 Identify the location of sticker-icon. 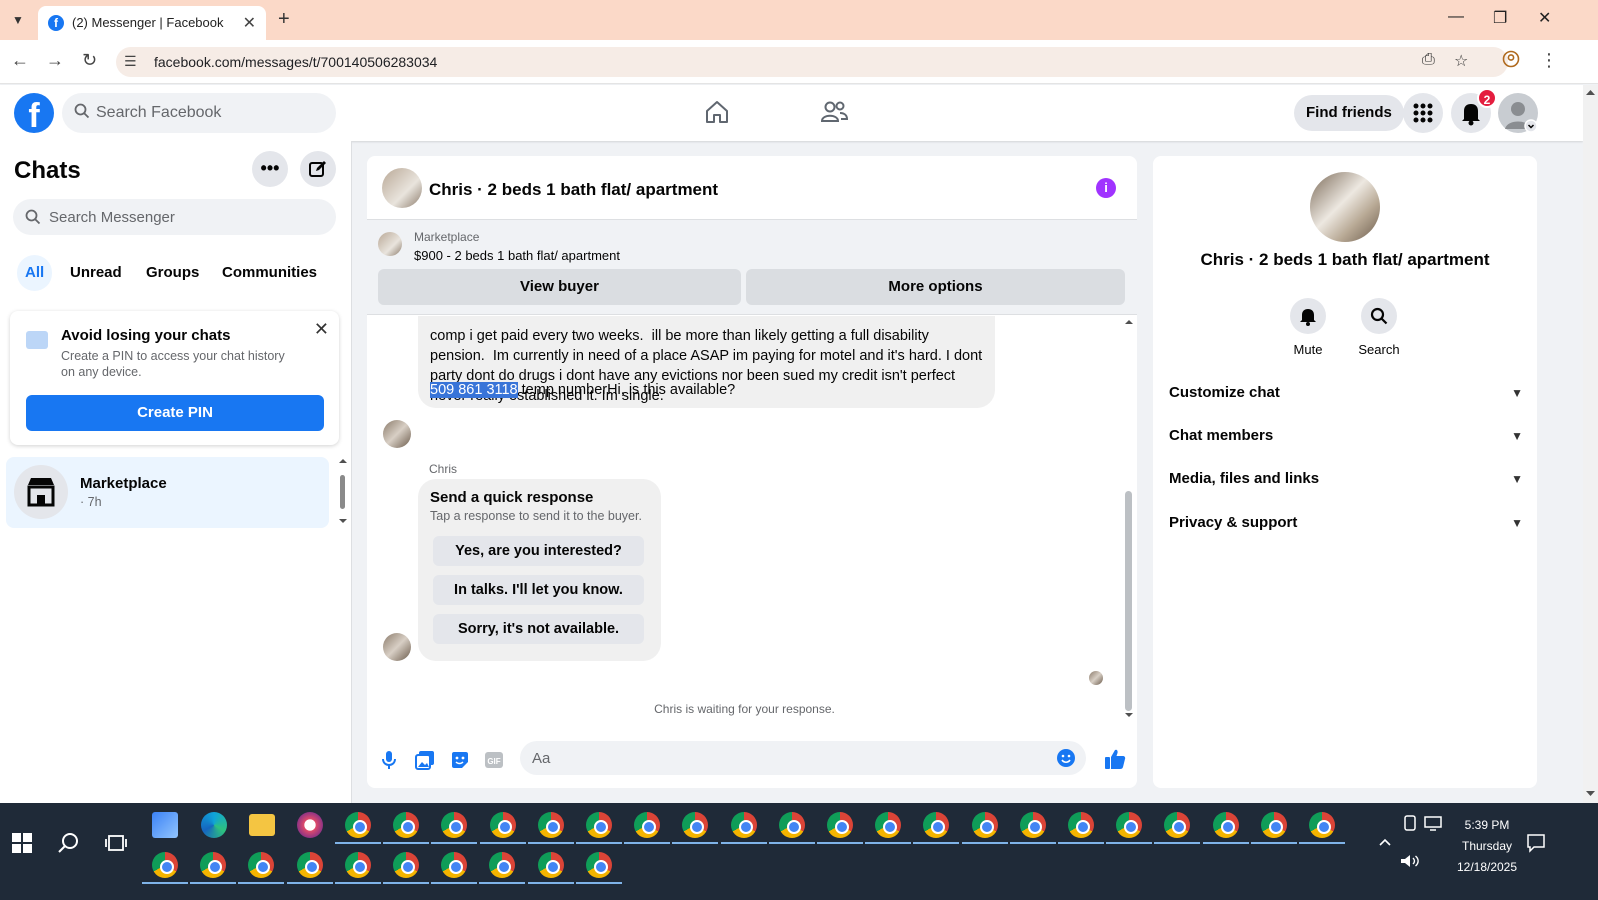
(460, 762).